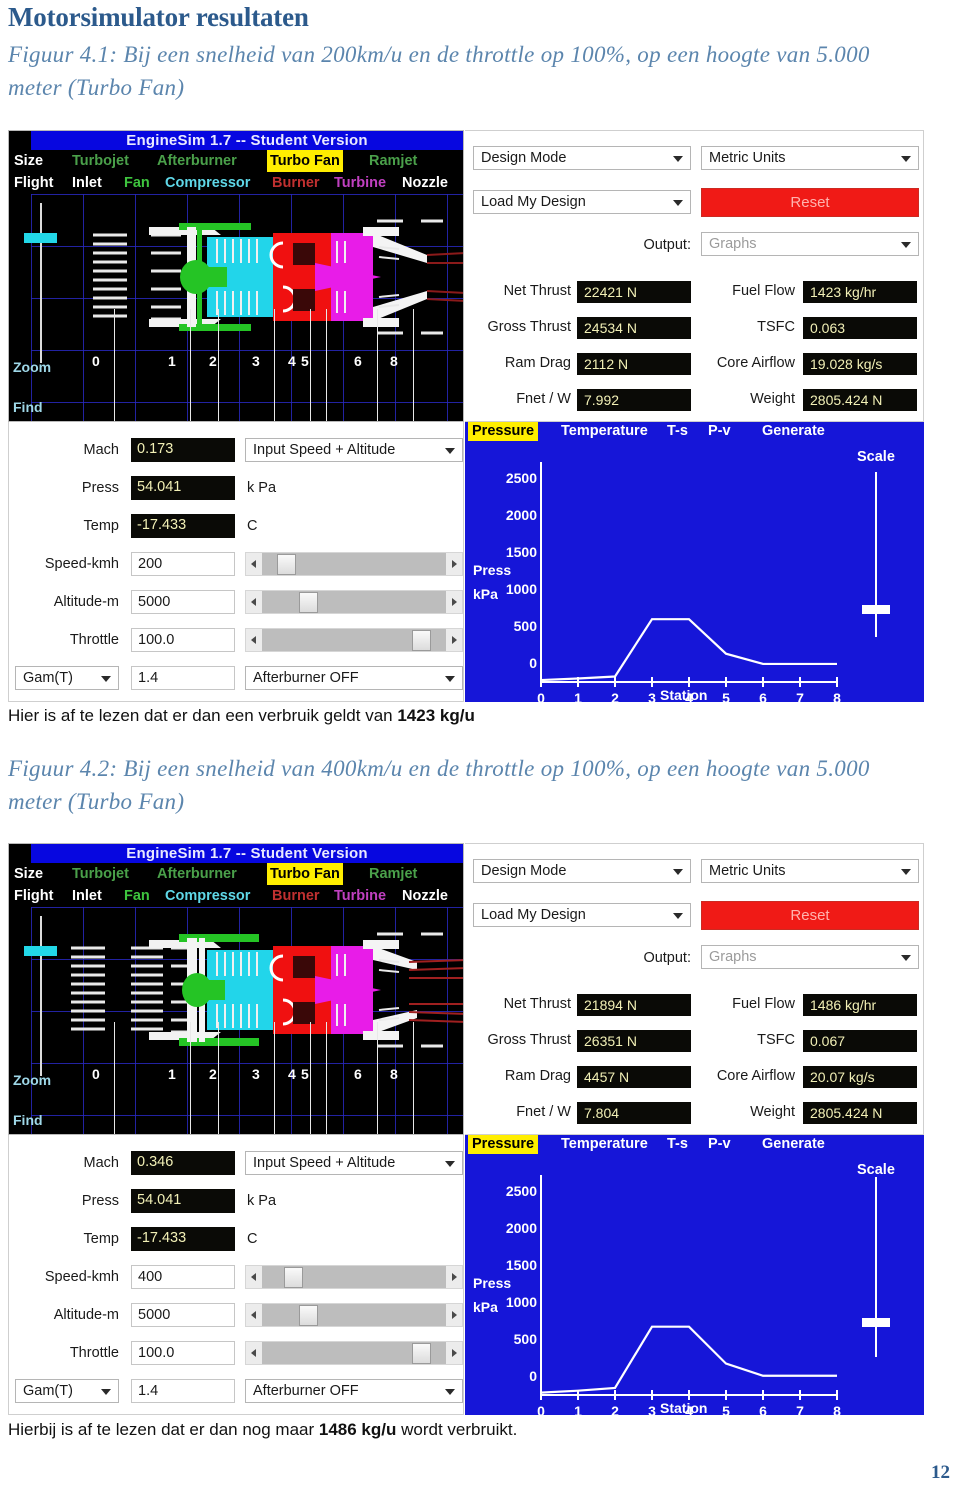 This screenshot has width=960, height=1490. What do you see at coordinates (393, 161) in the screenshot?
I see `menu-ramjet-1: Ramjet` at bounding box center [393, 161].